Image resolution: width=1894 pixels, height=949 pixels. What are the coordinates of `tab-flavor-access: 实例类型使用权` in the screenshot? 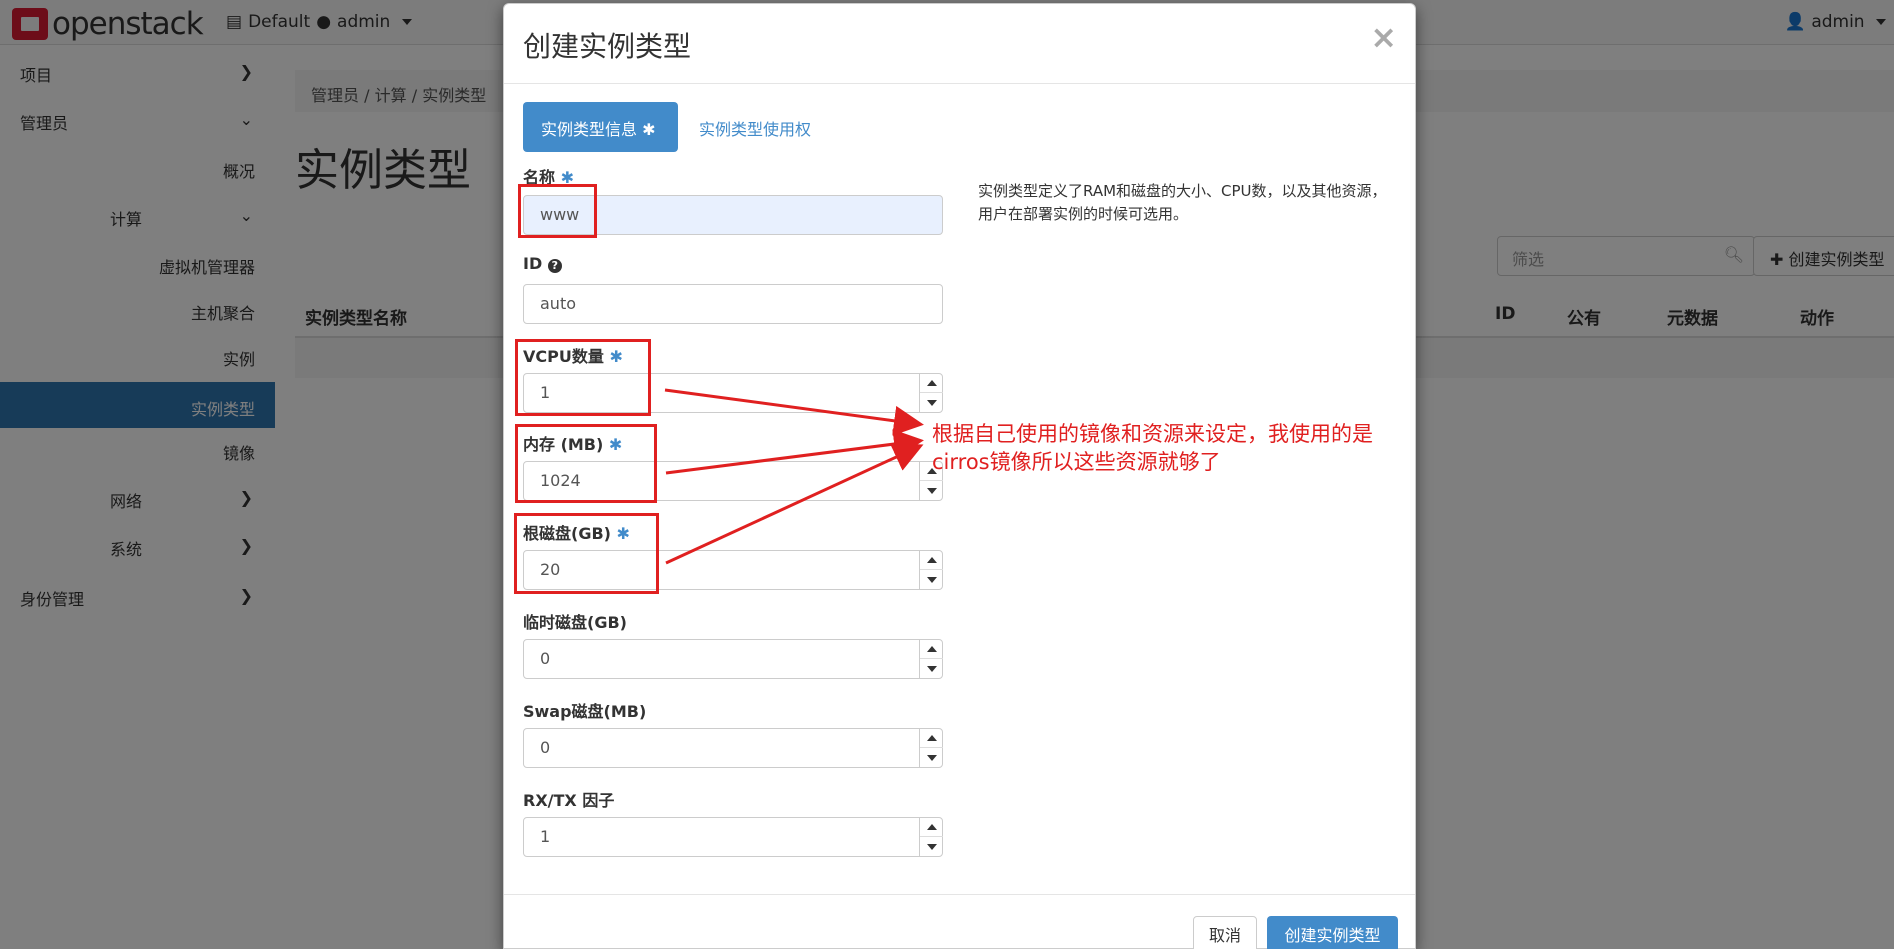 It's located at (755, 127).